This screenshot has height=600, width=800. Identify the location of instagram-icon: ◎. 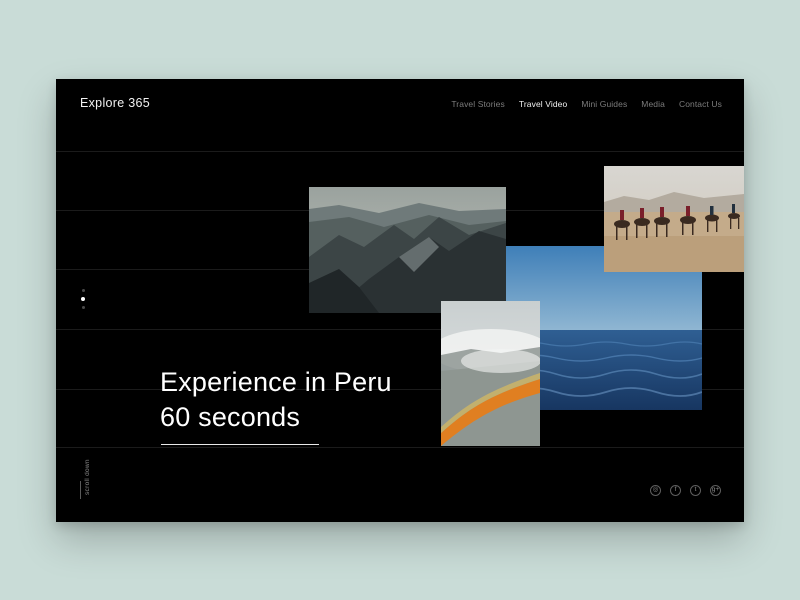
(655, 490).